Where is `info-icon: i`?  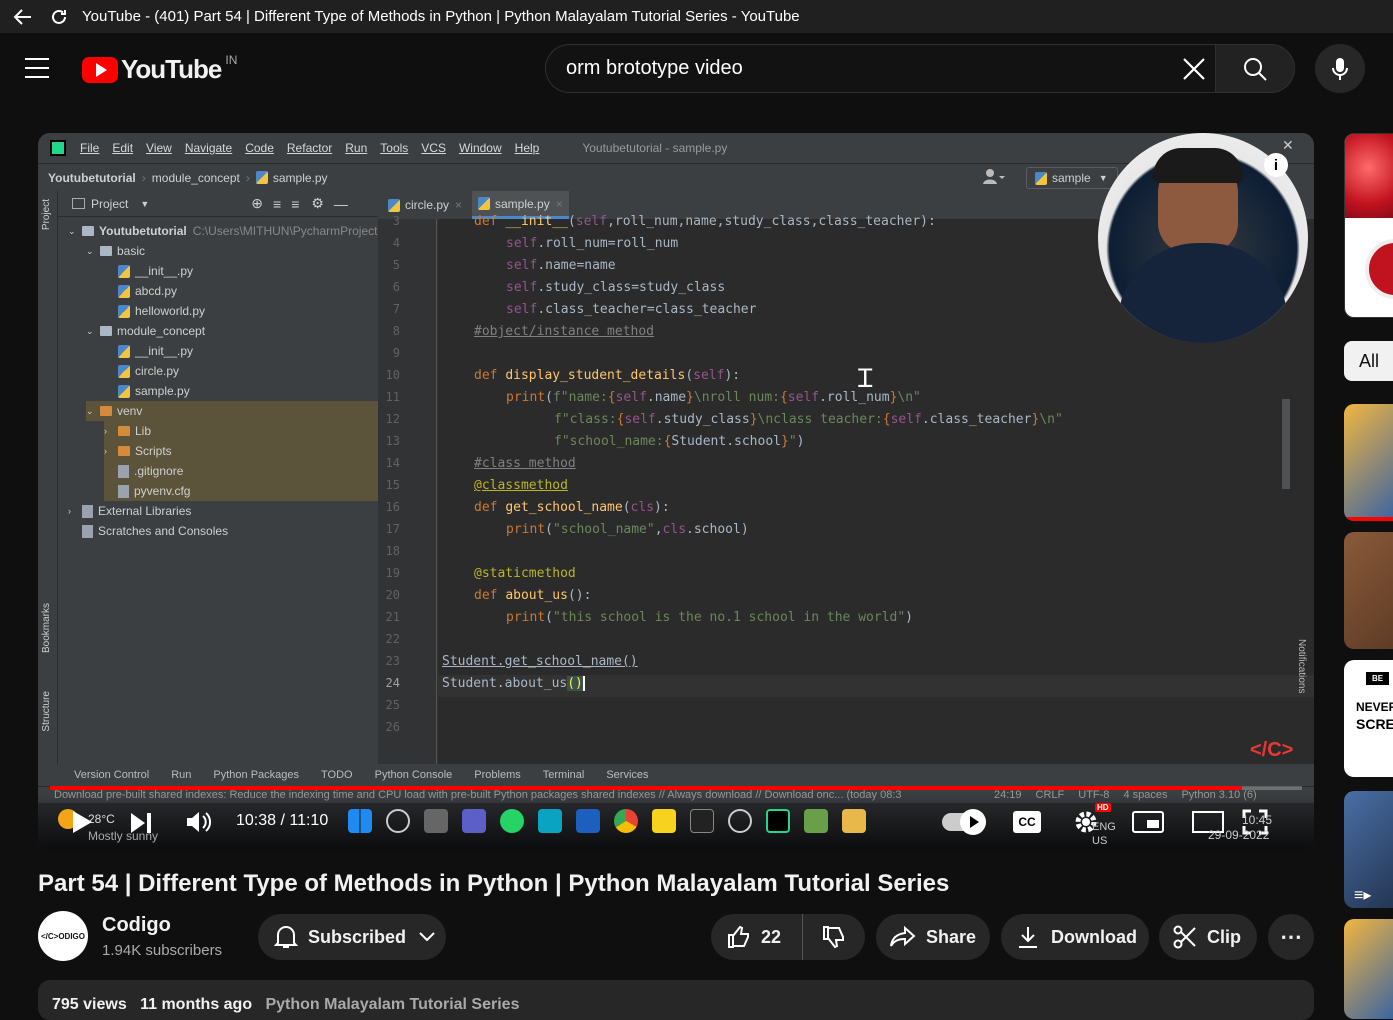 info-icon: i is located at coordinates (1276, 165).